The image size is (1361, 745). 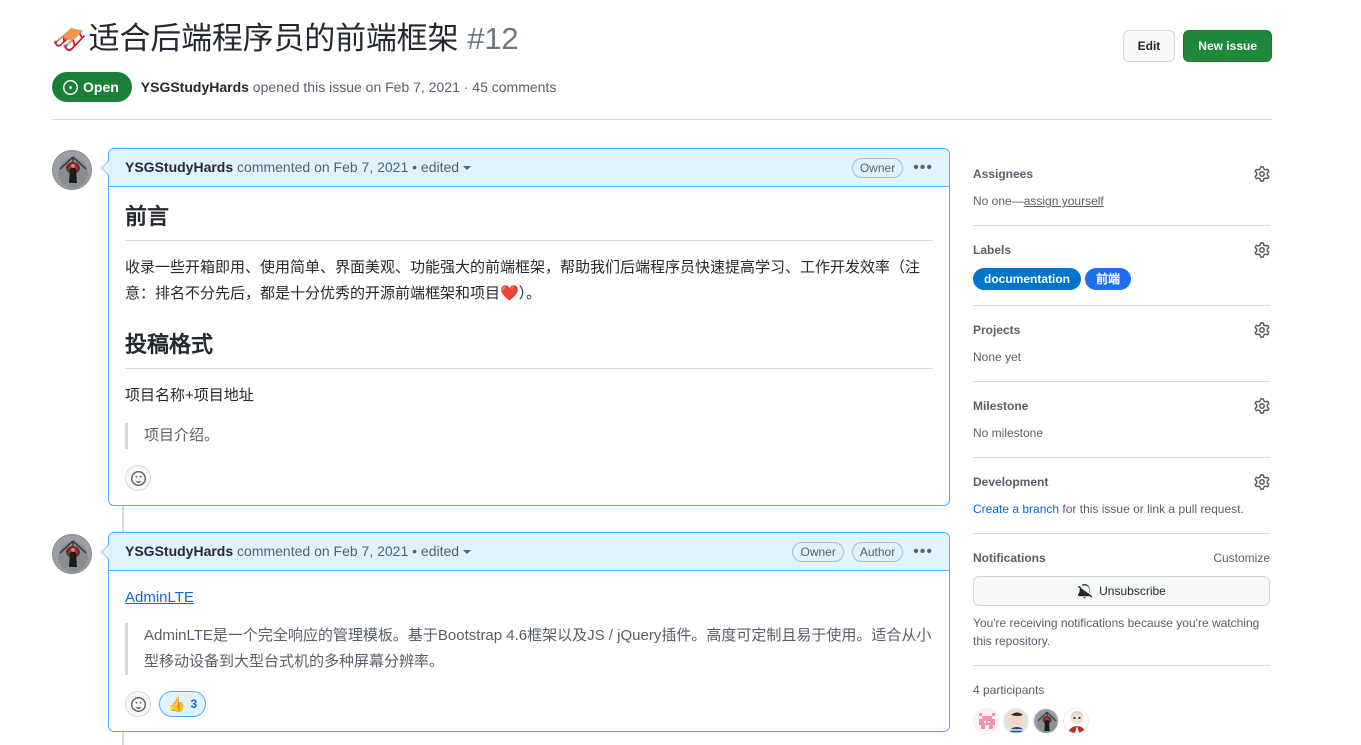 I want to click on development-rest: for this issue or link a pull request., so click(x=1151, y=509).